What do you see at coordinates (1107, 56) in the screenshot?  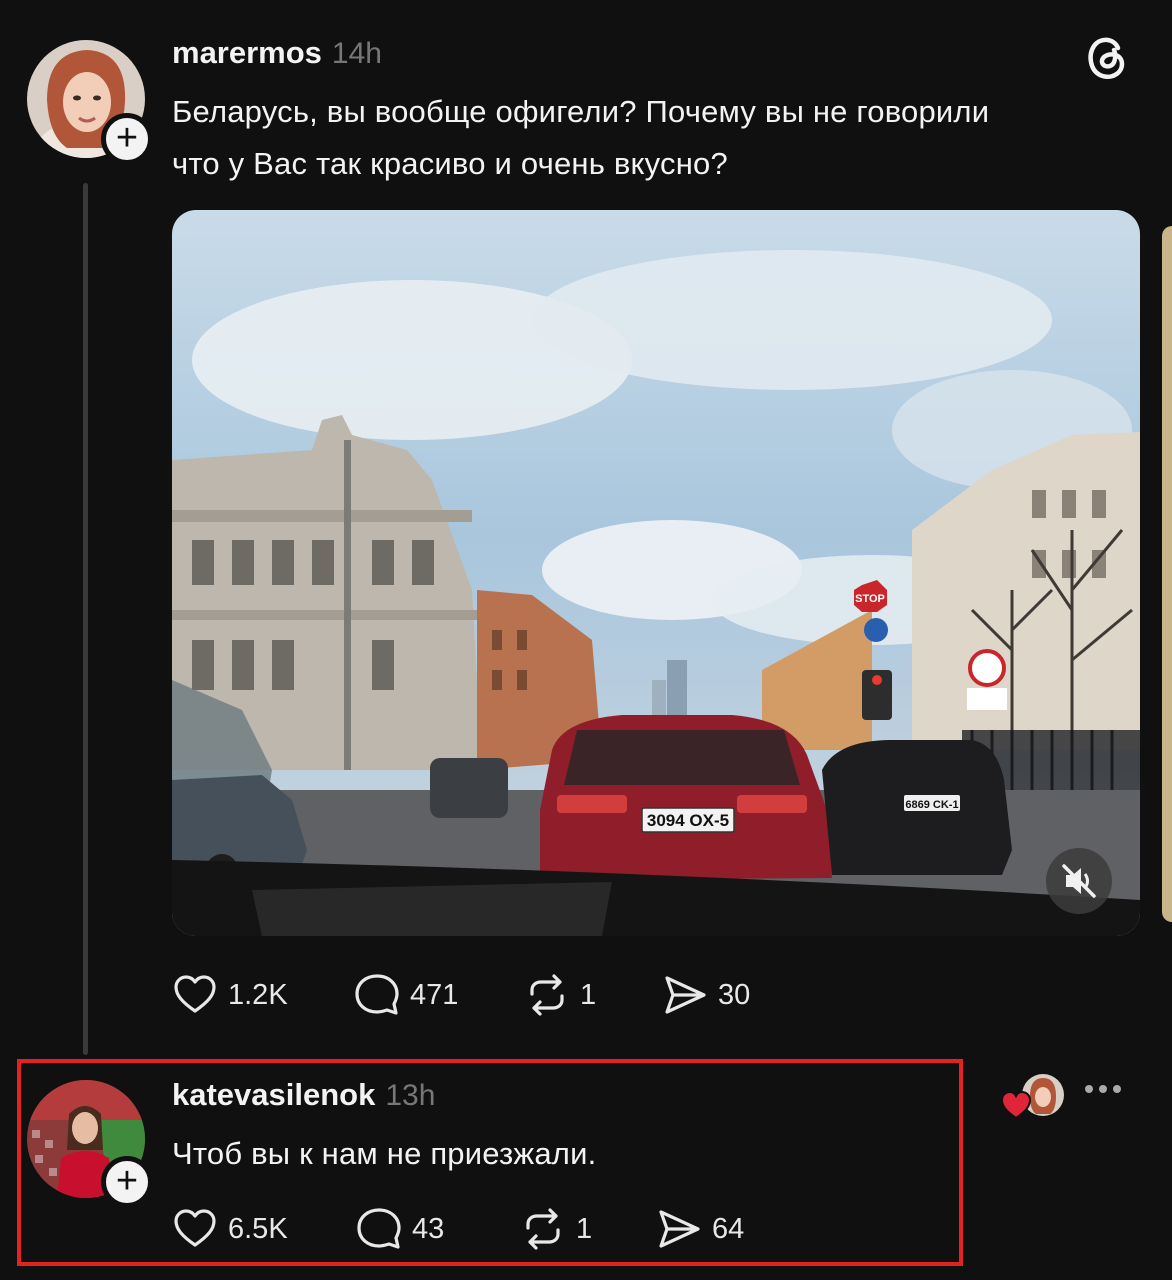 I see `threads-logo-icon` at bounding box center [1107, 56].